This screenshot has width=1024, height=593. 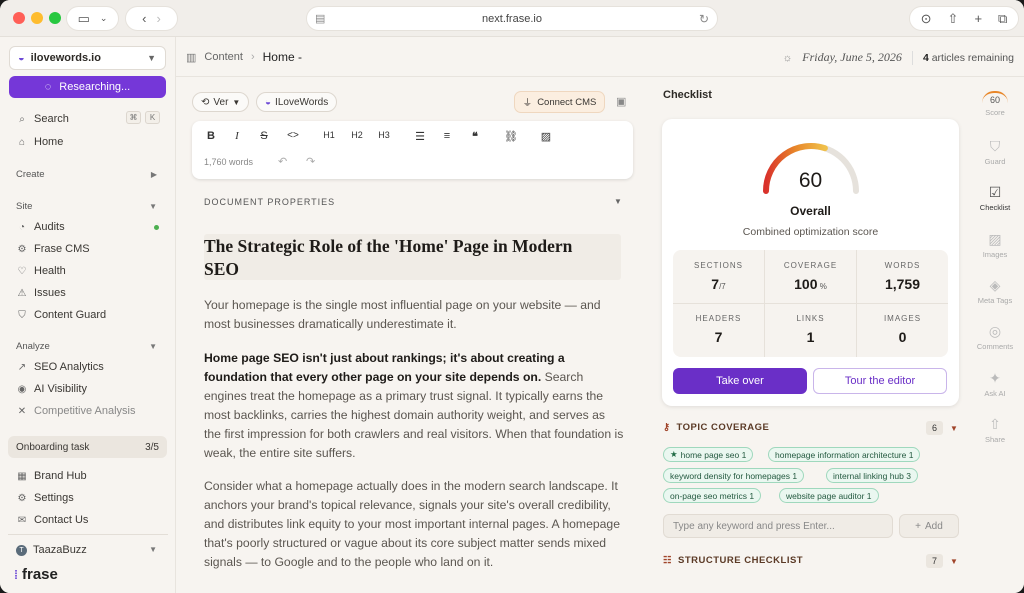 What do you see at coordinates (282, 161) in the screenshot?
I see `undo-icon: ↶` at bounding box center [282, 161].